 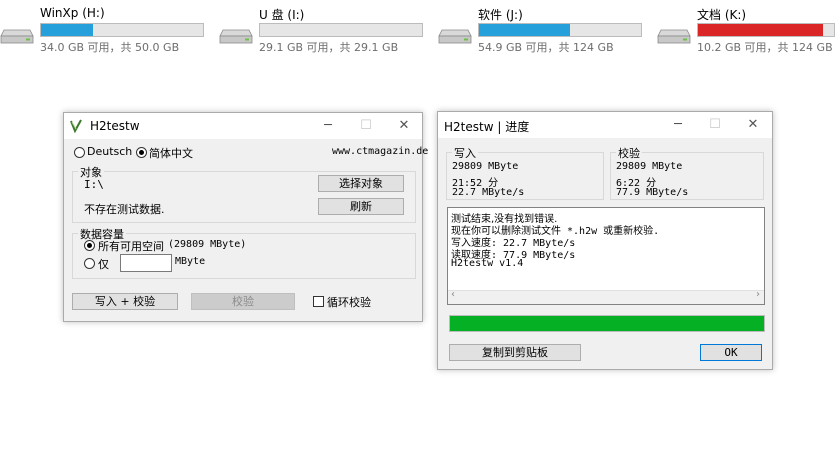 I want to click on drive-size-text: 10.2 GB 可用，共 124 GB, so click(x=765, y=47).